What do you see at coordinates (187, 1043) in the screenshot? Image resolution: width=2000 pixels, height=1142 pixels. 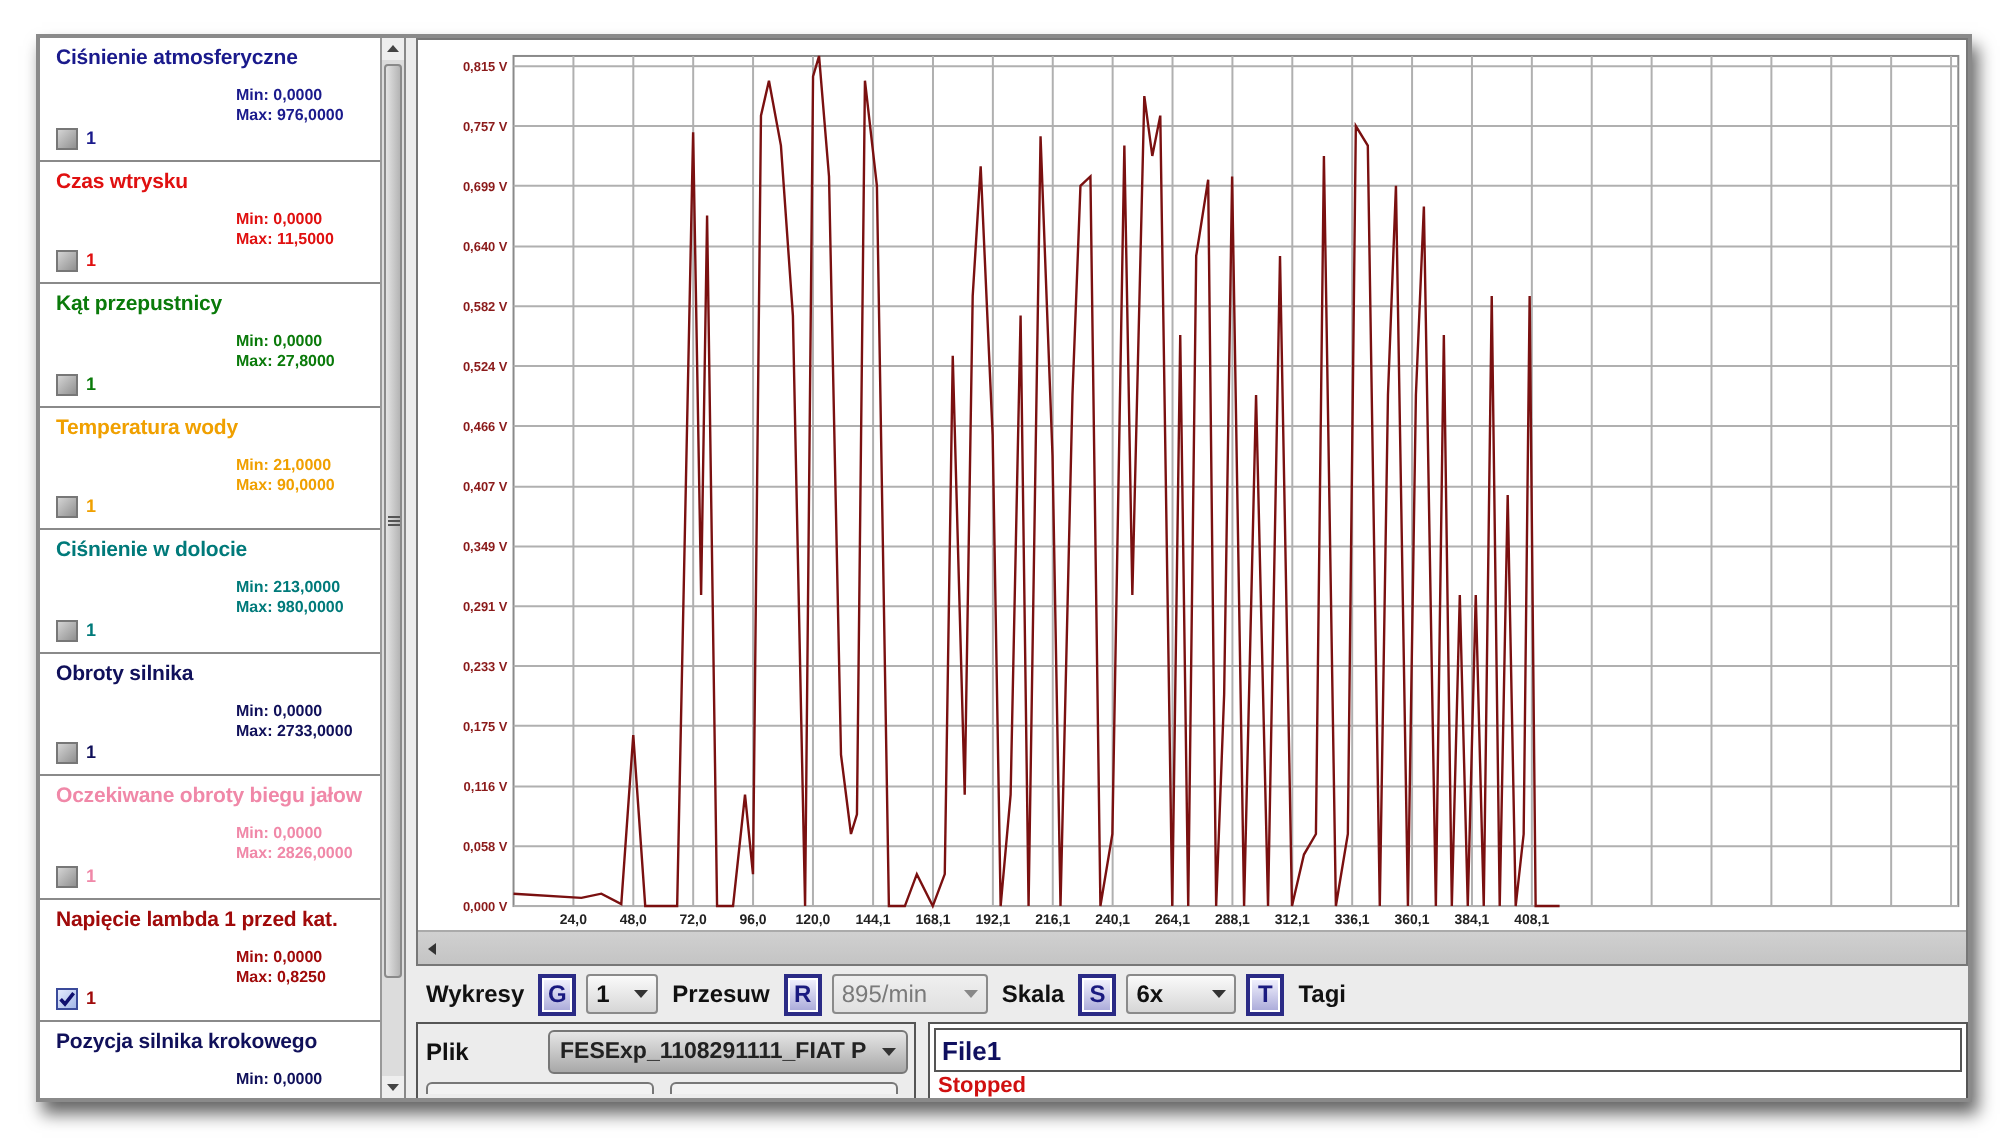 I see `channel-name: Pozycja silnika krokowego` at bounding box center [187, 1043].